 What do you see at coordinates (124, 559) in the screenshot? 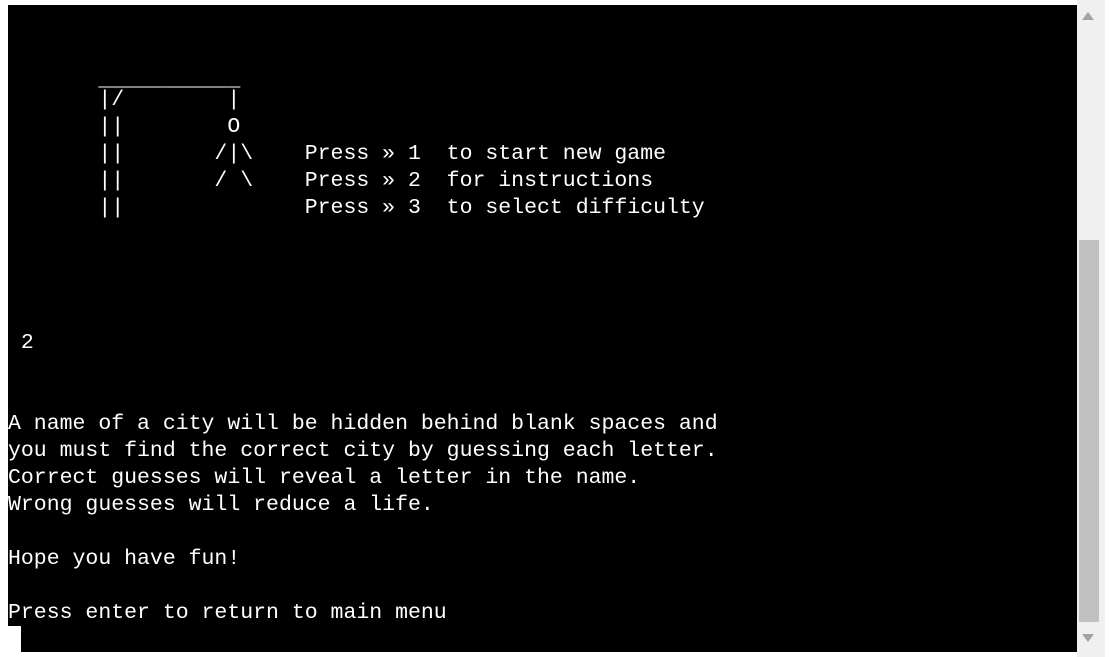
I see `greeting-line: Hope you have fun!` at bounding box center [124, 559].